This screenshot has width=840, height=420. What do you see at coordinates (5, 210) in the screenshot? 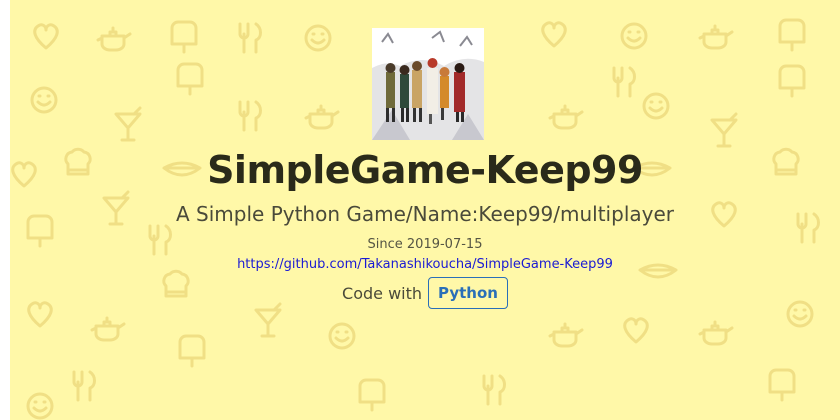
I see `left-gutter` at bounding box center [5, 210].